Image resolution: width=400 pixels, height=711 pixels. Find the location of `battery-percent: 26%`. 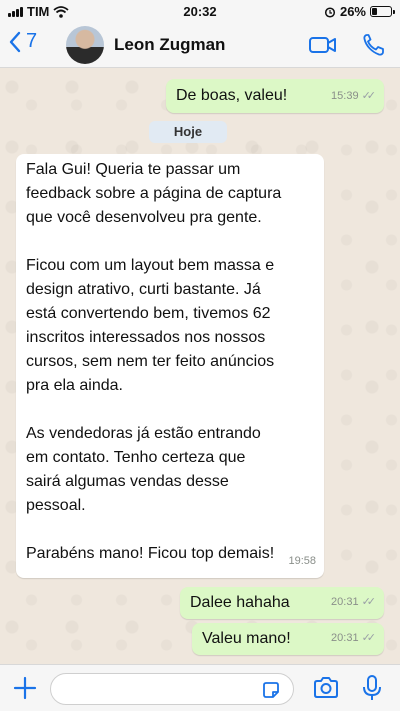

battery-percent: 26% is located at coordinates (352, 11).